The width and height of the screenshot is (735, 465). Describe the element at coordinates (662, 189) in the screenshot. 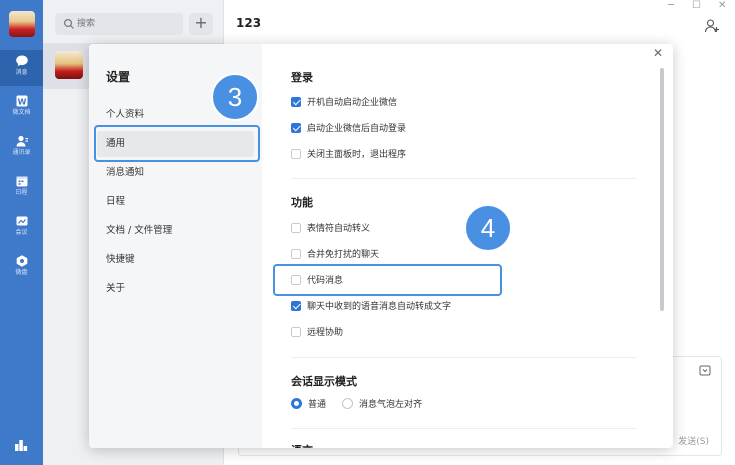

I see `settings-scrollbar` at that location.